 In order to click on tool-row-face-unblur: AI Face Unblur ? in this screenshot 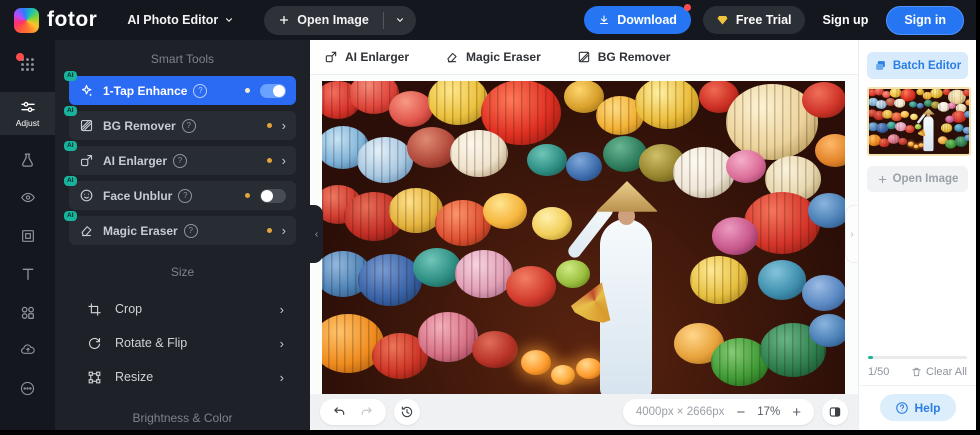, I will do `click(180, 193)`.